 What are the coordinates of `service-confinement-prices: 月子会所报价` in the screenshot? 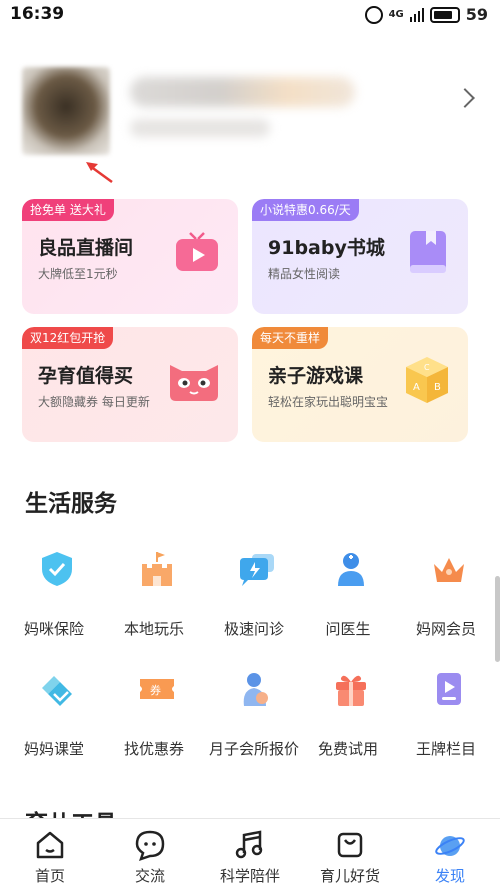 It's located at (254, 711).